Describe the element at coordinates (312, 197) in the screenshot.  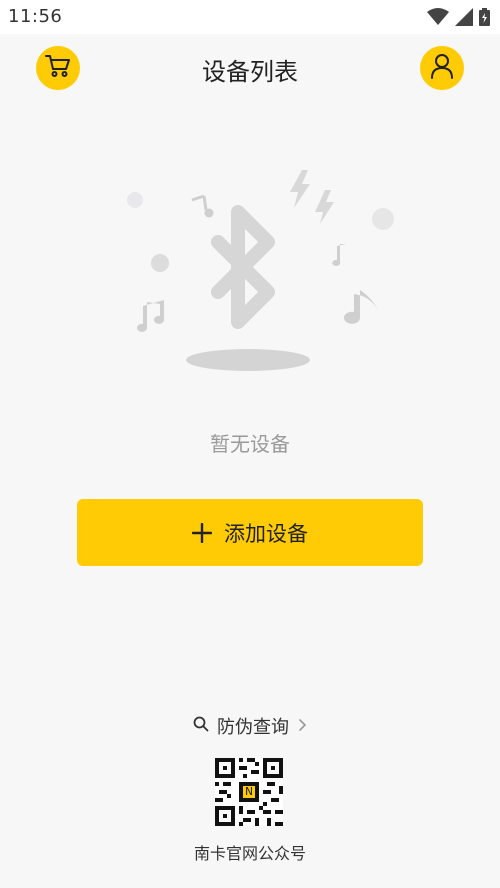
I see `lightning-icon` at that location.